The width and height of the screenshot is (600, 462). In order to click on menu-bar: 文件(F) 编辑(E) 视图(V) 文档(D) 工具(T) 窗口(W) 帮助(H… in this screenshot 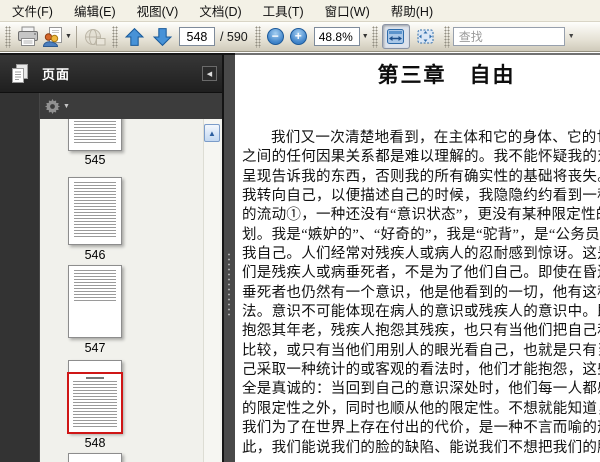, I will do `click(300, 11)`.